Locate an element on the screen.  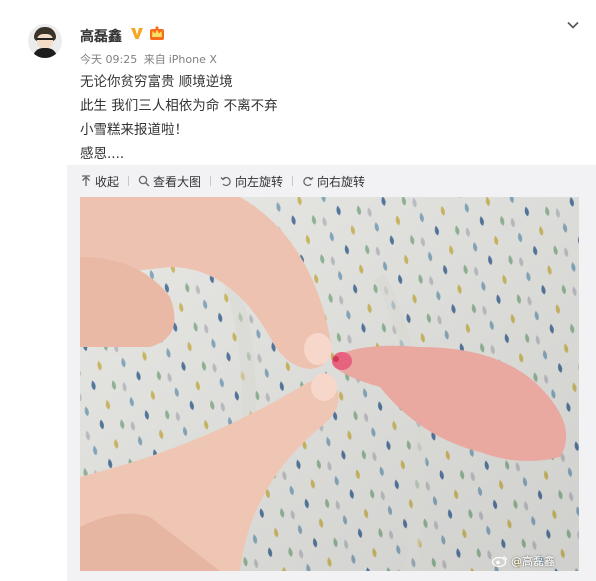
rotate-left-icon is located at coordinates (225, 181).